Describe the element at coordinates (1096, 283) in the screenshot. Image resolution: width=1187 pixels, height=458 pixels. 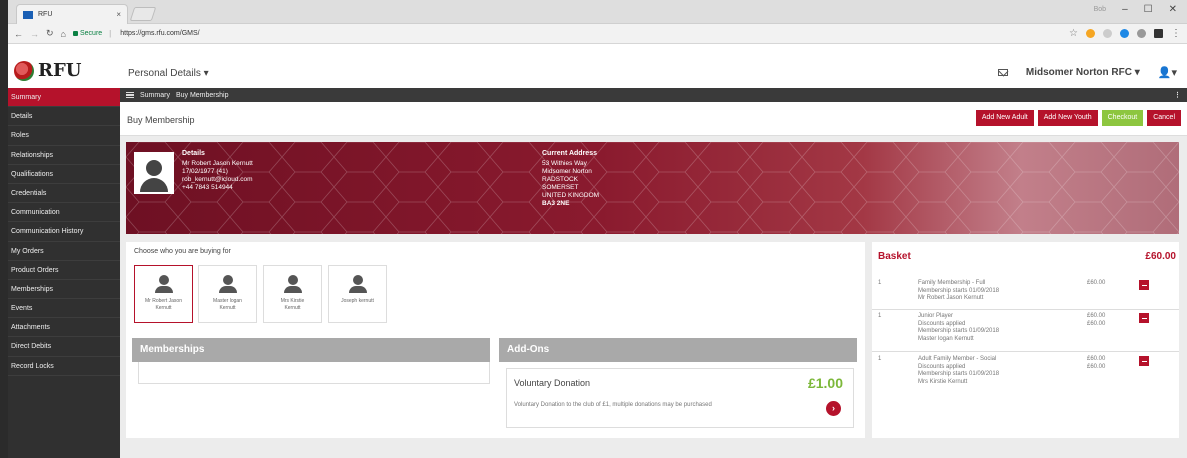
I see `basket-price: £60.00` at that location.